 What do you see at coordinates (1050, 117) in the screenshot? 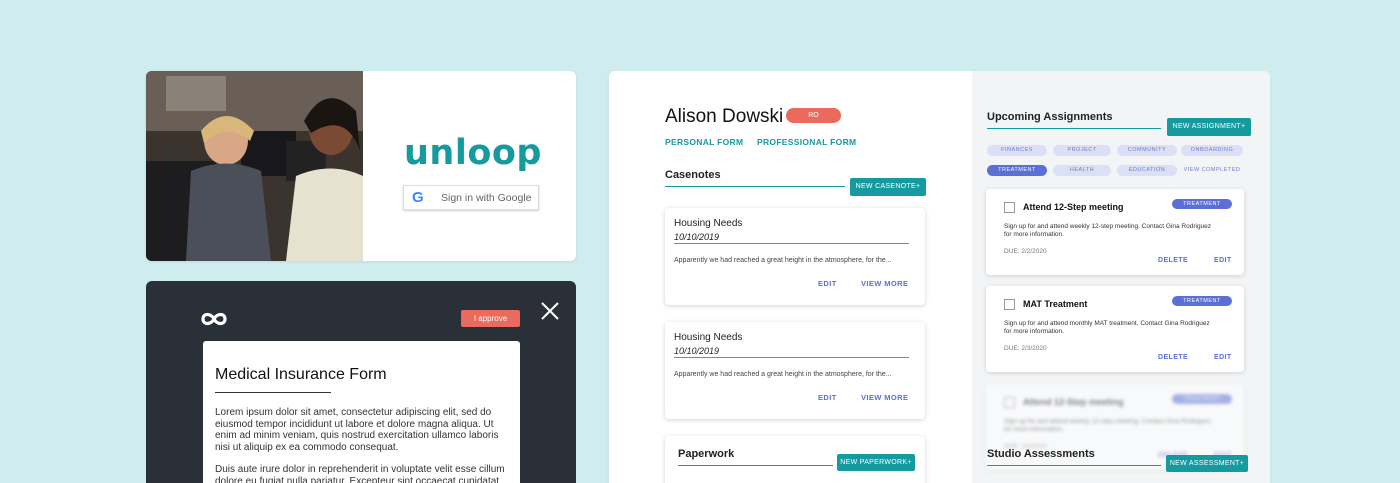
I see `assignments-title: Upcoming Assignments` at bounding box center [1050, 117].